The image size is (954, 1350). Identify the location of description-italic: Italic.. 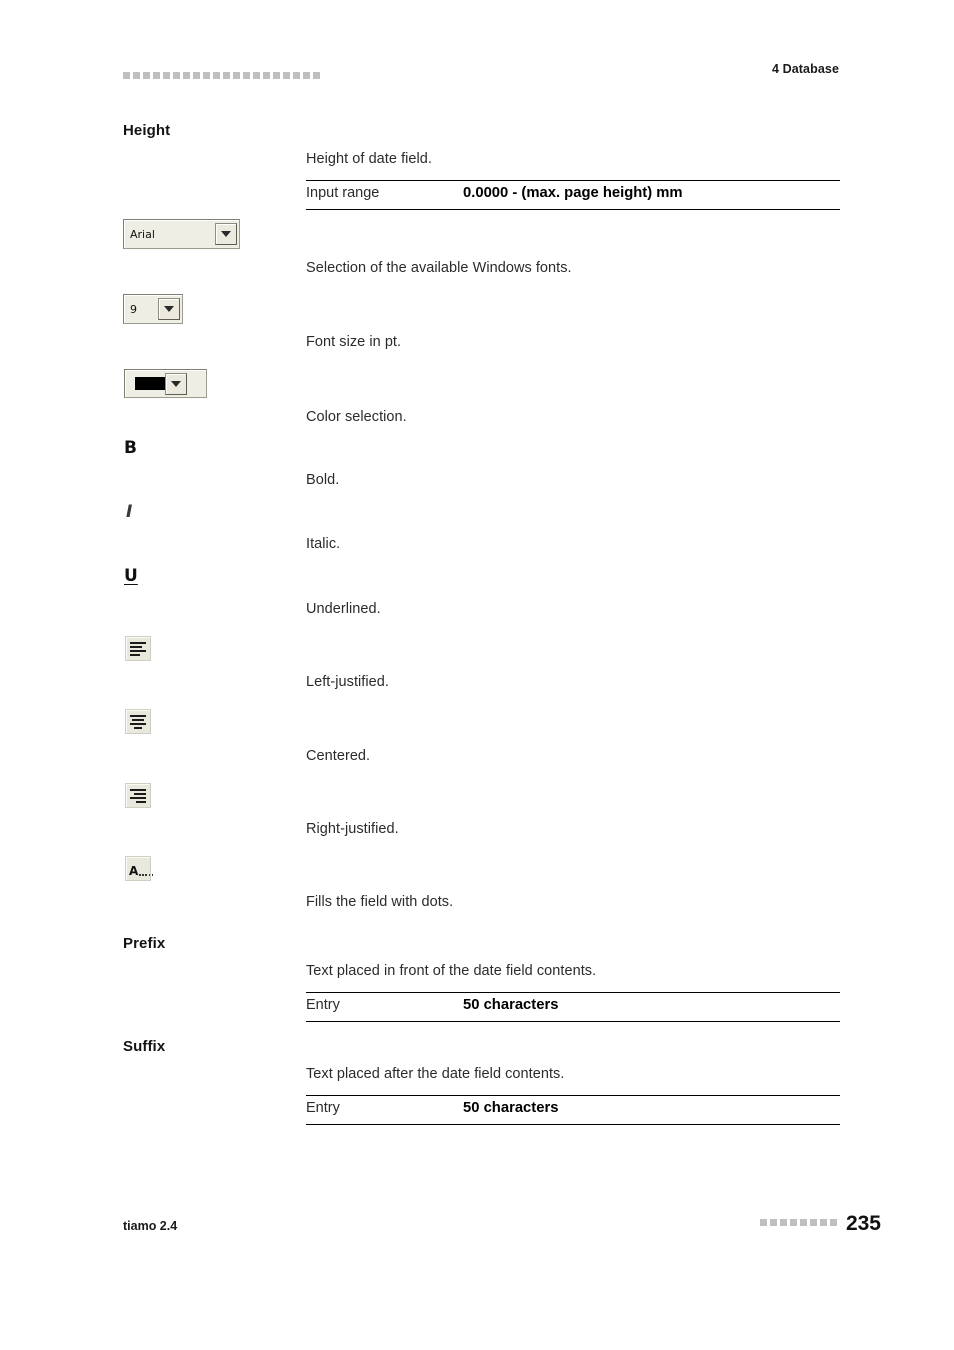
(323, 544).